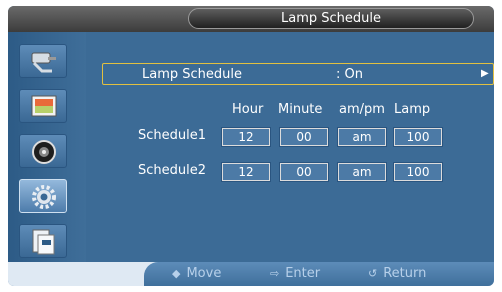 The image size is (502, 292). Describe the element at coordinates (304, 172) in the screenshot. I see `schedule2-minute-field: 00` at that location.